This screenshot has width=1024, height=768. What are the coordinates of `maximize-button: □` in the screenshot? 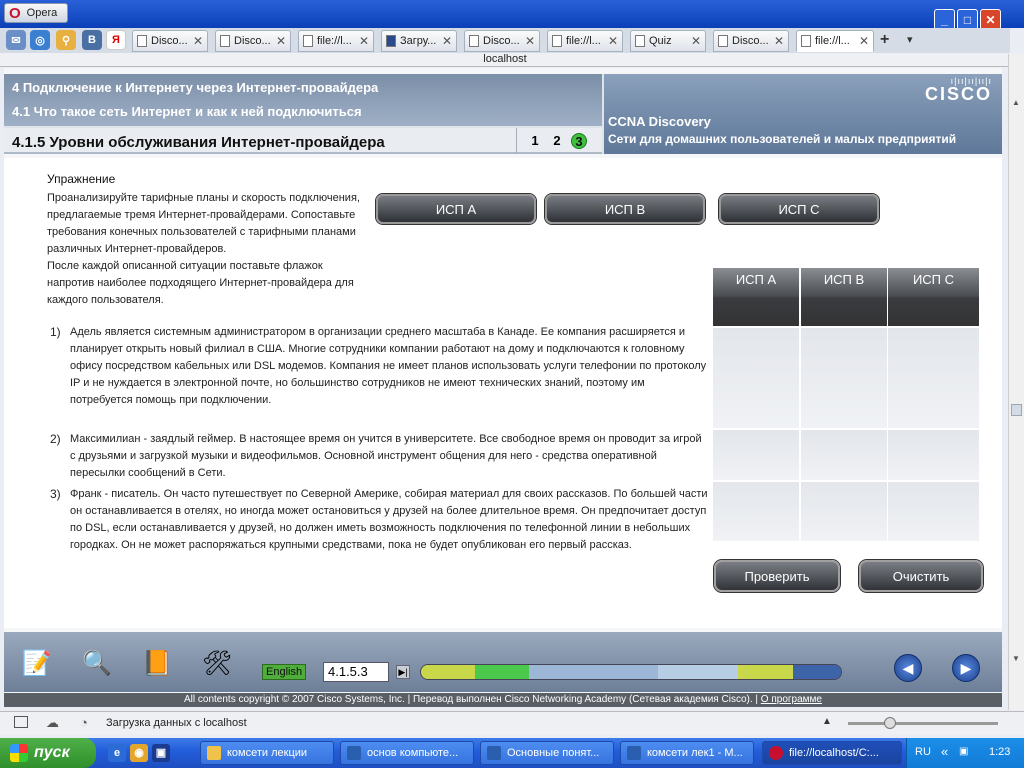 It's located at (967, 19).